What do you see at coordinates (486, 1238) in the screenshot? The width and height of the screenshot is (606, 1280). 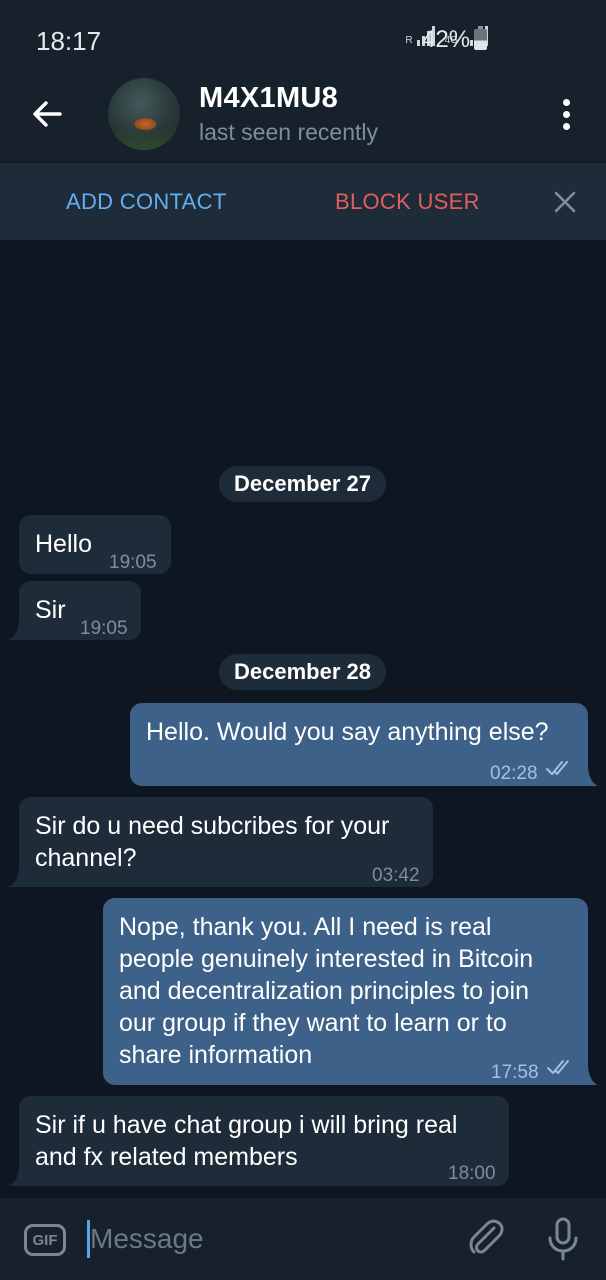 I see `paperclip-icon` at bounding box center [486, 1238].